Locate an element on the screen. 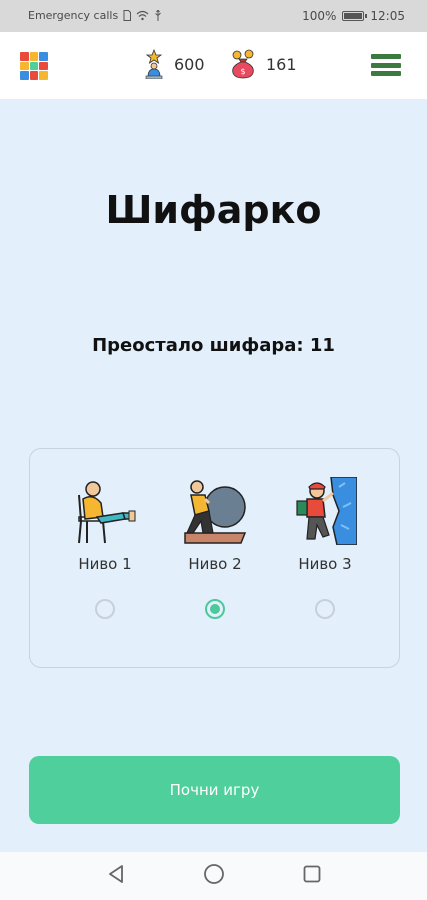 This screenshot has width=427, height=900. level-1-label: Ниво 1 is located at coordinates (105, 564).